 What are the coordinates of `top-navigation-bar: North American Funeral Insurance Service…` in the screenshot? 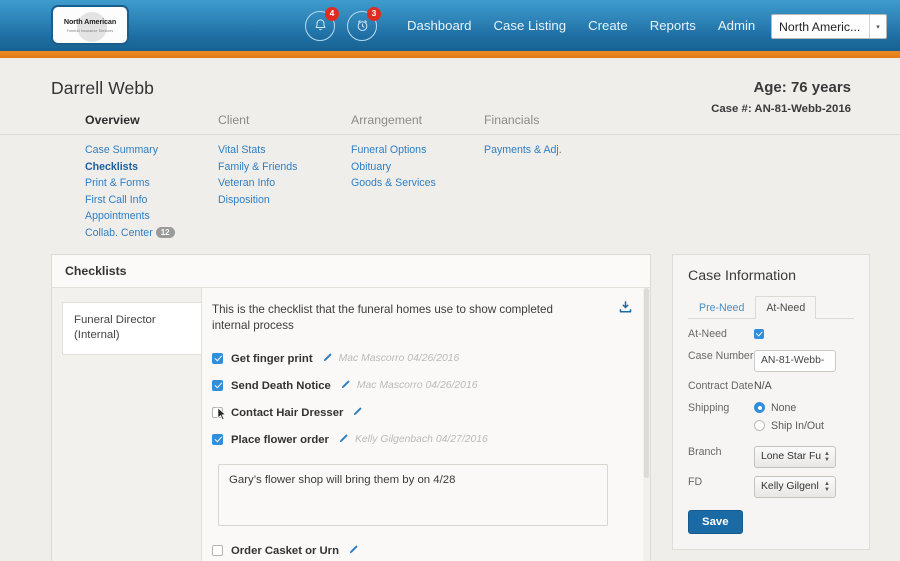 It's located at (450, 25).